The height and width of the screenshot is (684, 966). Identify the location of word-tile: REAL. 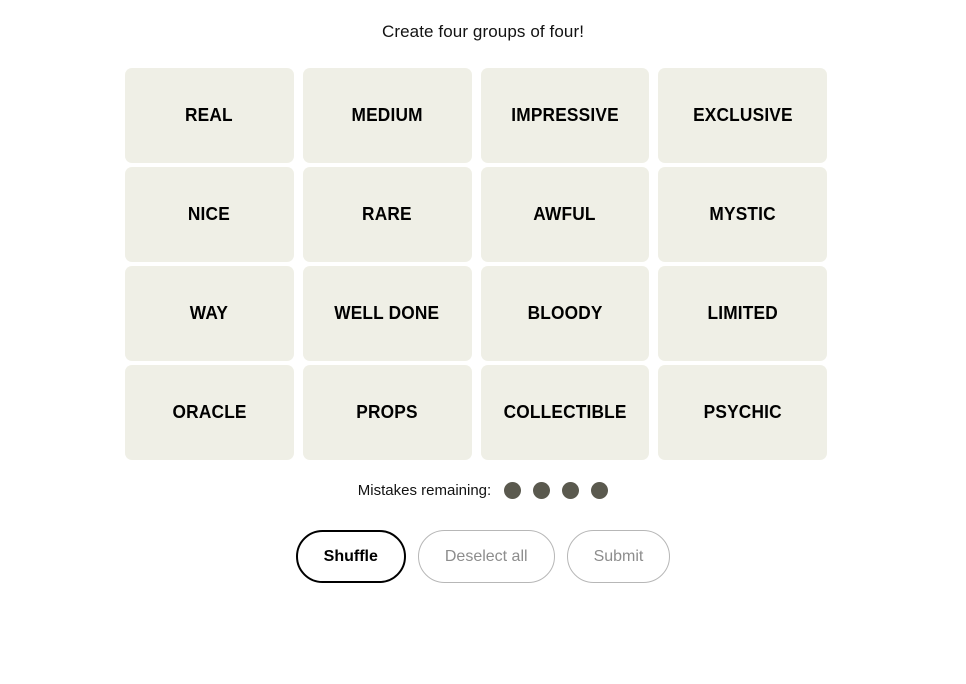
(209, 115).